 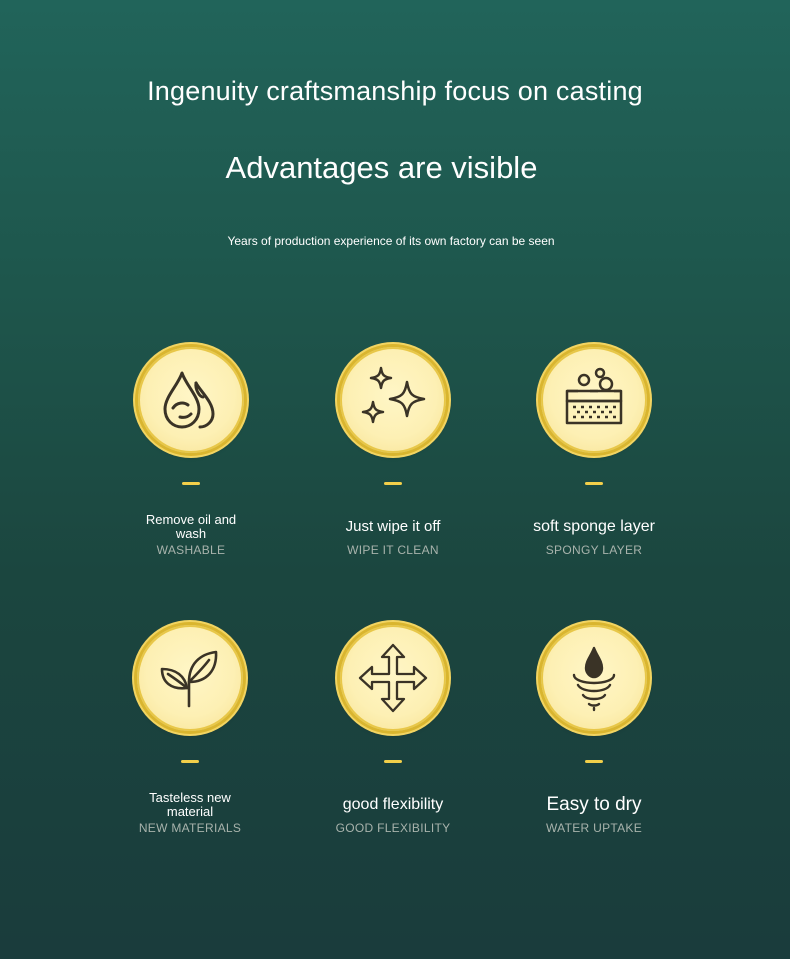 I want to click on feature-sublabel: WASHABLE, so click(x=191, y=550).